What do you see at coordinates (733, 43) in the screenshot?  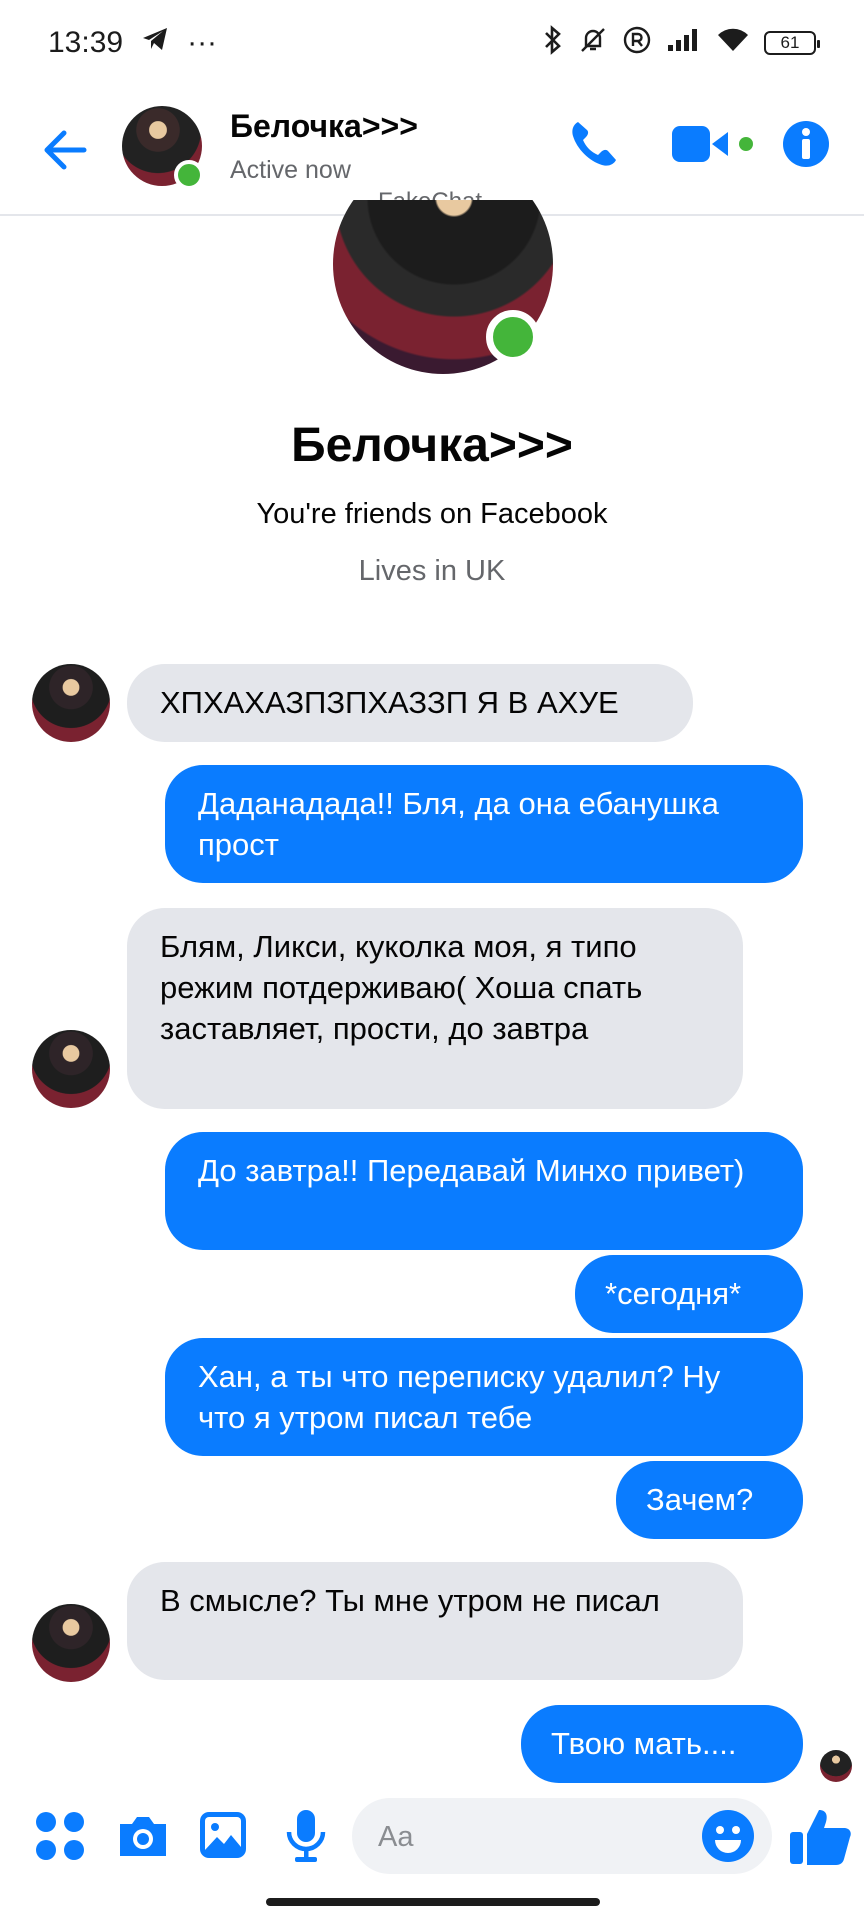 I see `wifi-icon` at bounding box center [733, 43].